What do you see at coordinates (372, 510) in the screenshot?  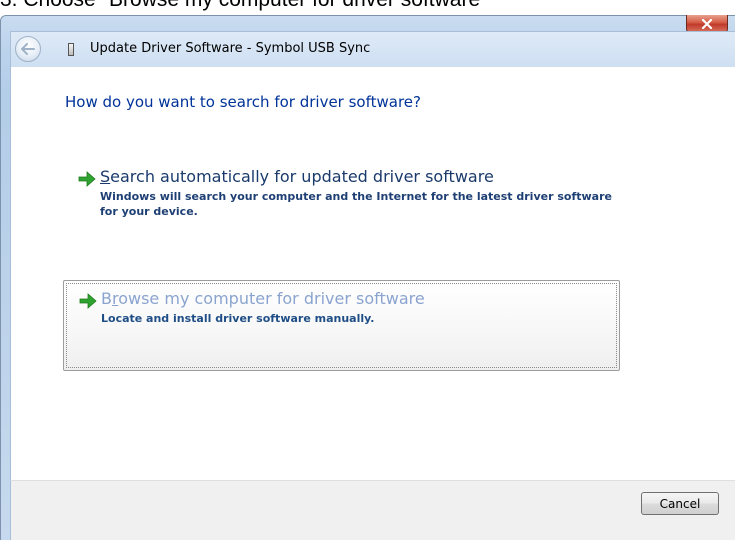 I see `dialog-footer: Cancel` at bounding box center [372, 510].